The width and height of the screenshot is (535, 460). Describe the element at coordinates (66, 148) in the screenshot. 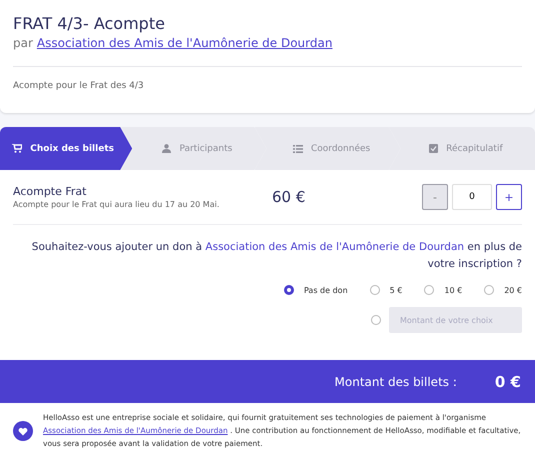

I see `step-tab: Choix des billets` at that location.